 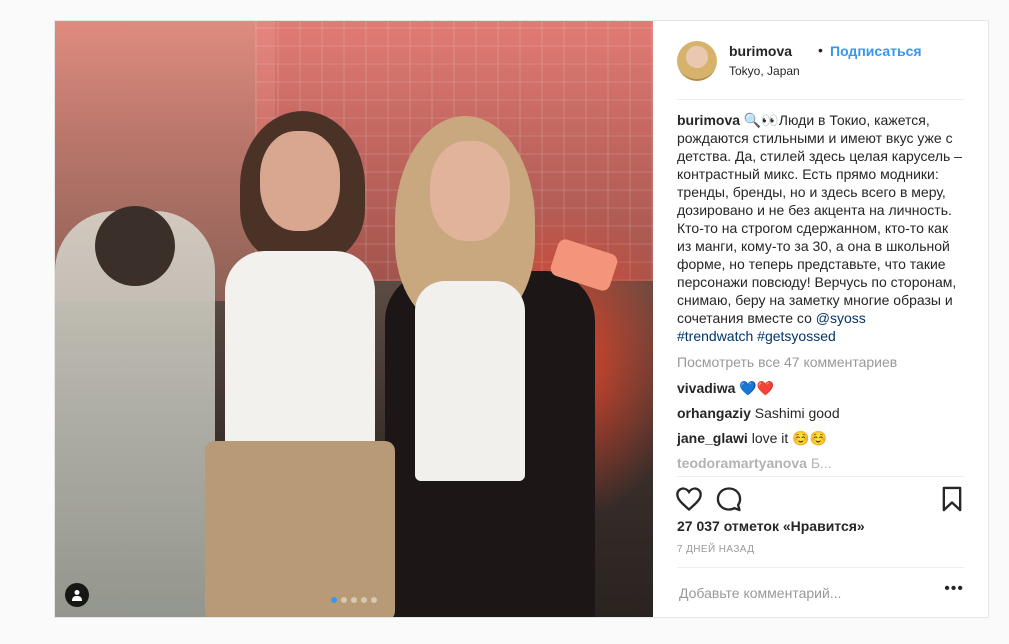 I want to click on post-header: burimova • Подписаться Tokyo, Japan, so click(x=820, y=70).